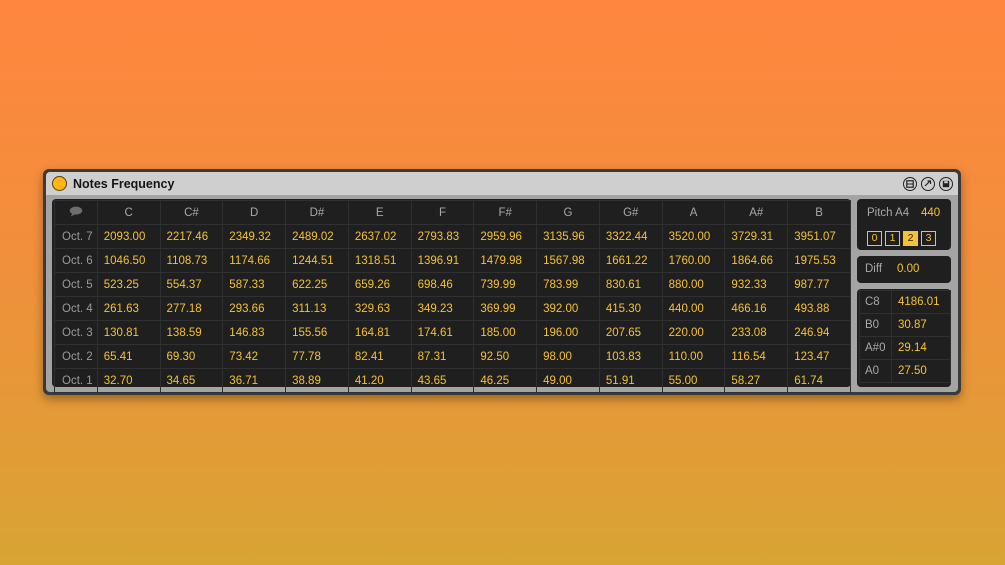  Describe the element at coordinates (756, 332) in the screenshot. I see `frequency-cell: 233.08` at that location.